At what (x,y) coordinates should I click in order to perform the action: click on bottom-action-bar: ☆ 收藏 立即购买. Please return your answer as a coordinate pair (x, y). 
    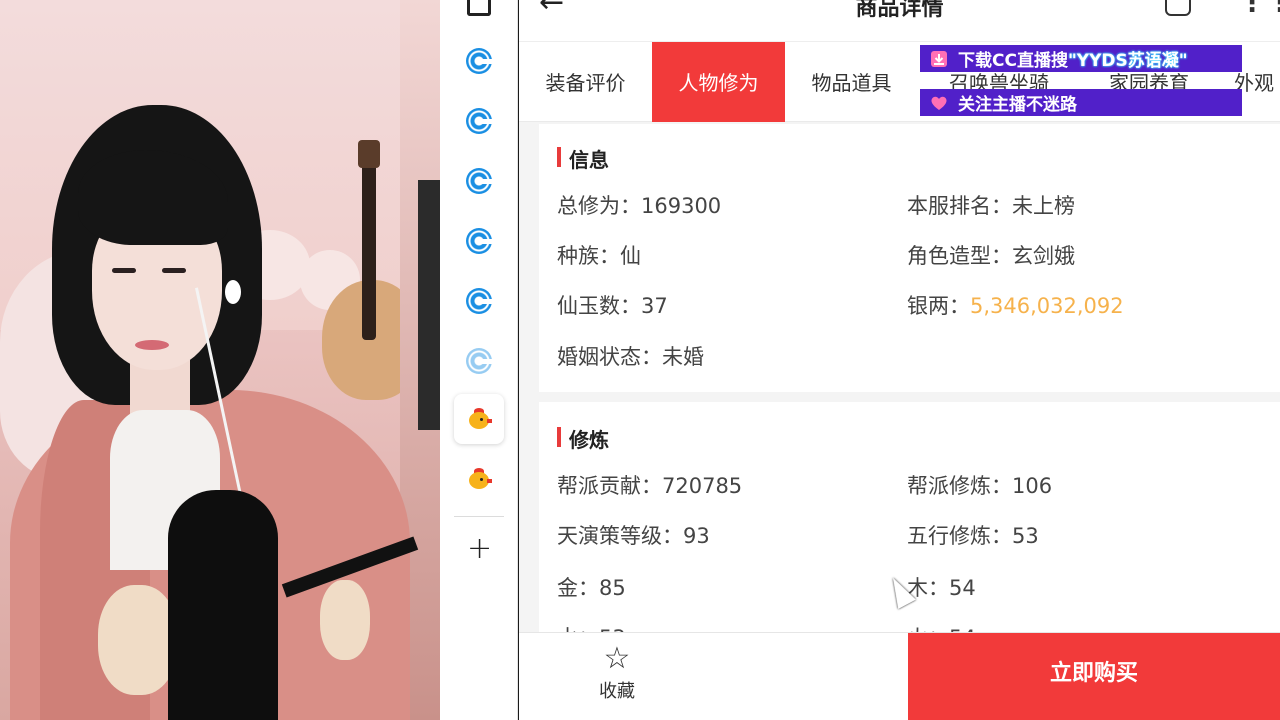
    Looking at the image, I should click on (899, 676).